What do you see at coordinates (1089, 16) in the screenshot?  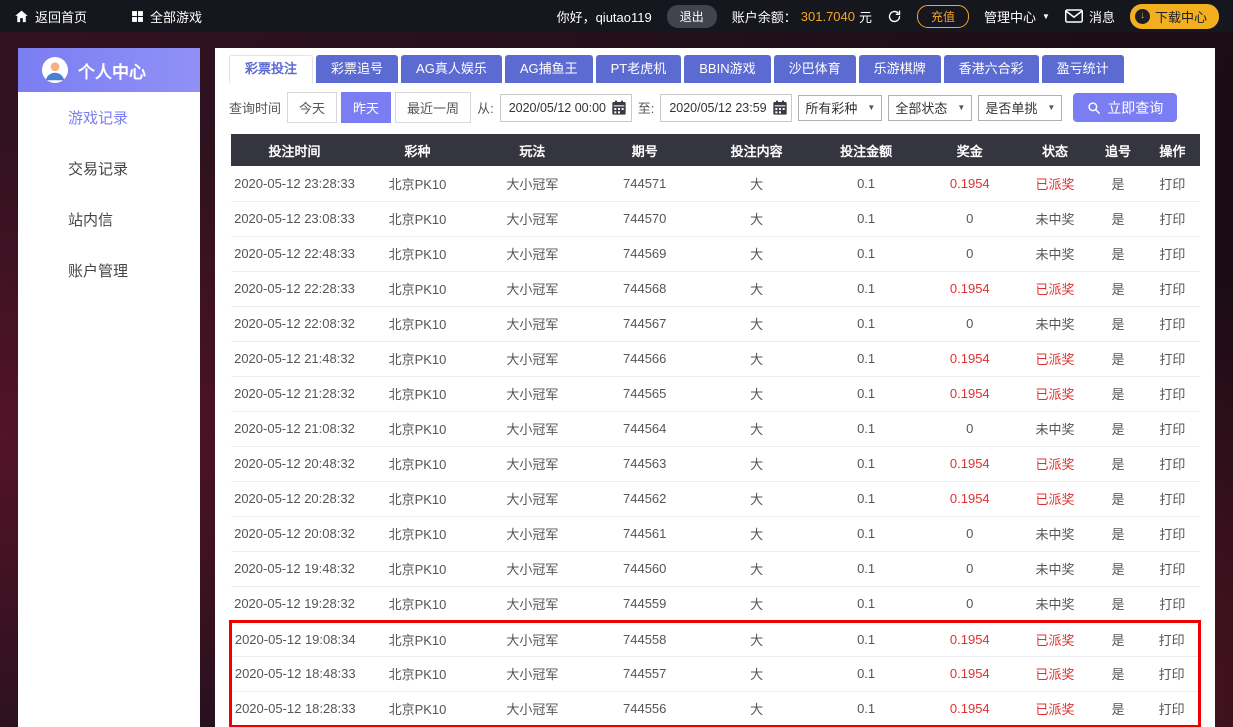 I see `messages-link: 消息` at bounding box center [1089, 16].